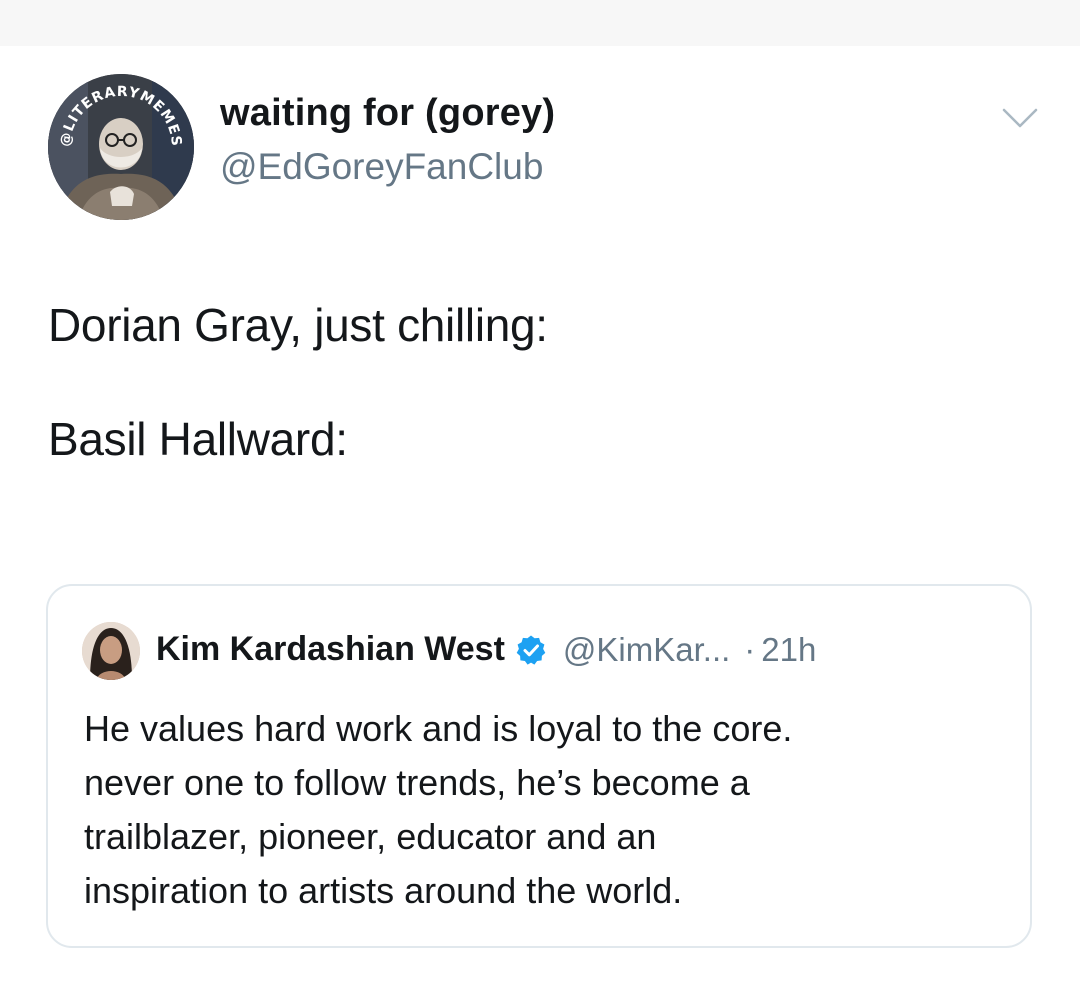 This screenshot has height=1002, width=1080. I want to click on verified-badge-icon, so click(531, 650).